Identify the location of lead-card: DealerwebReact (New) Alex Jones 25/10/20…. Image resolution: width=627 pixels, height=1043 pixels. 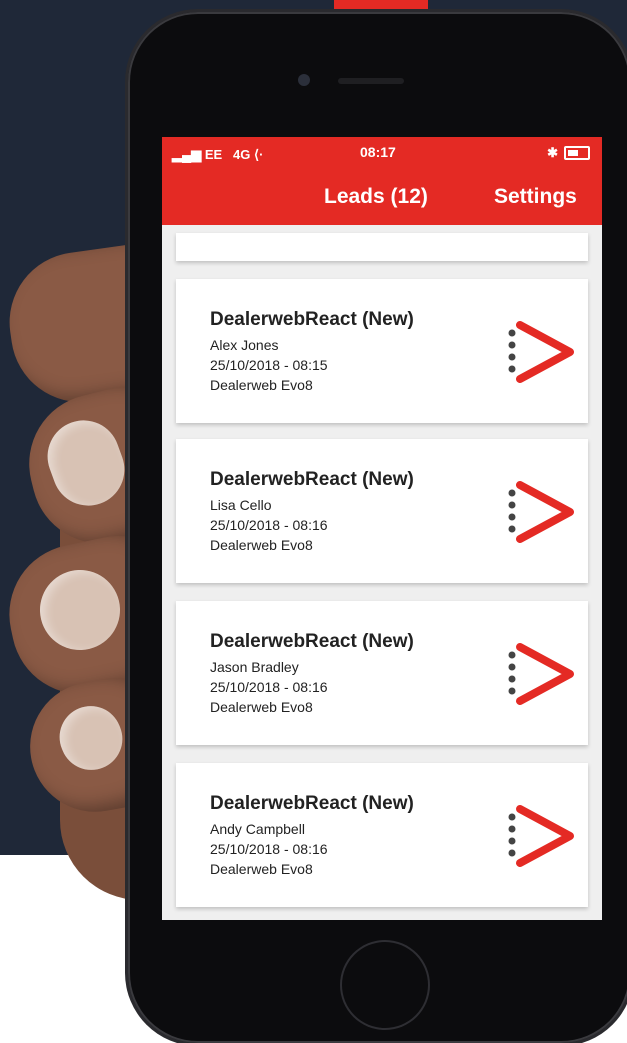
(382, 351).